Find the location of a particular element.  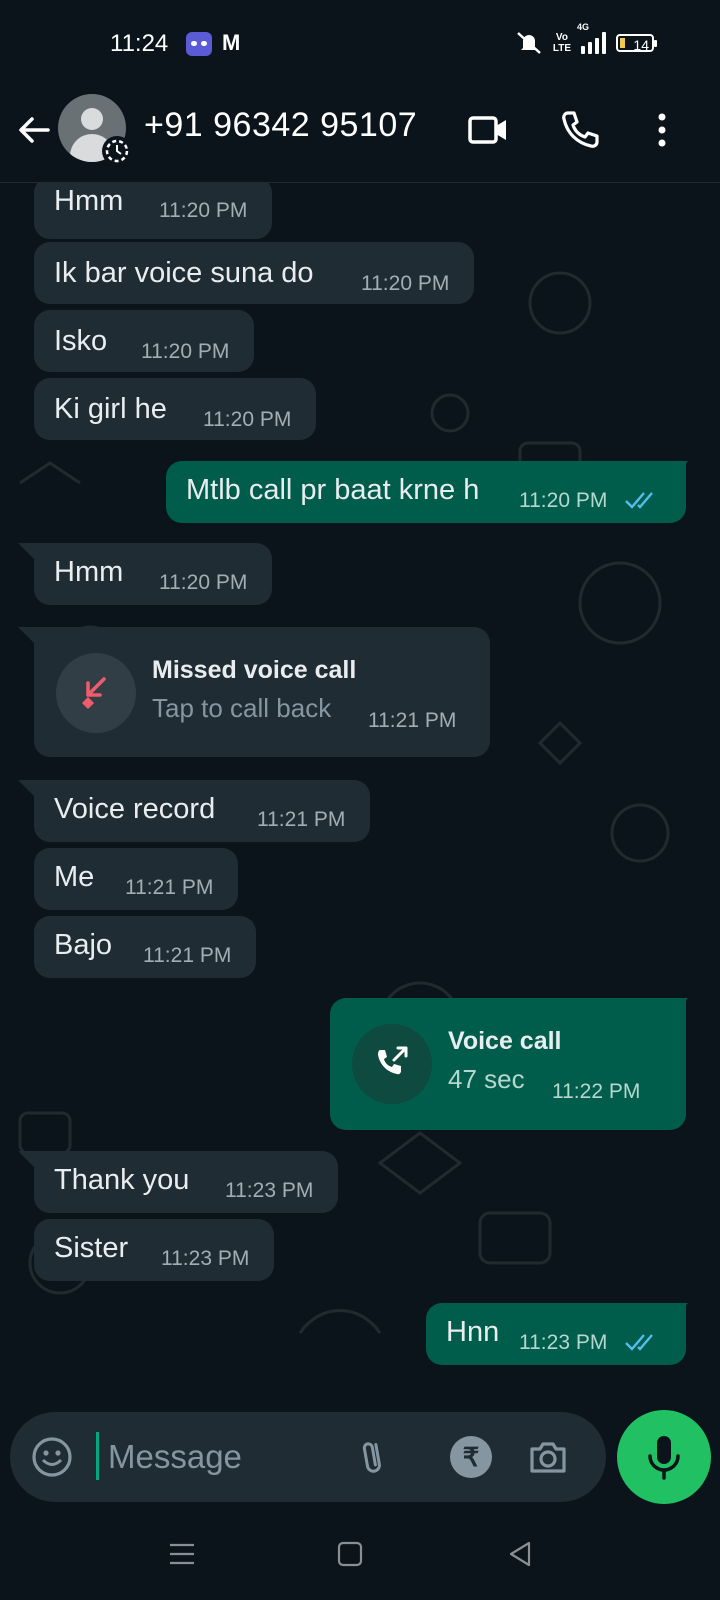

mute-icon is located at coordinates (529, 43).